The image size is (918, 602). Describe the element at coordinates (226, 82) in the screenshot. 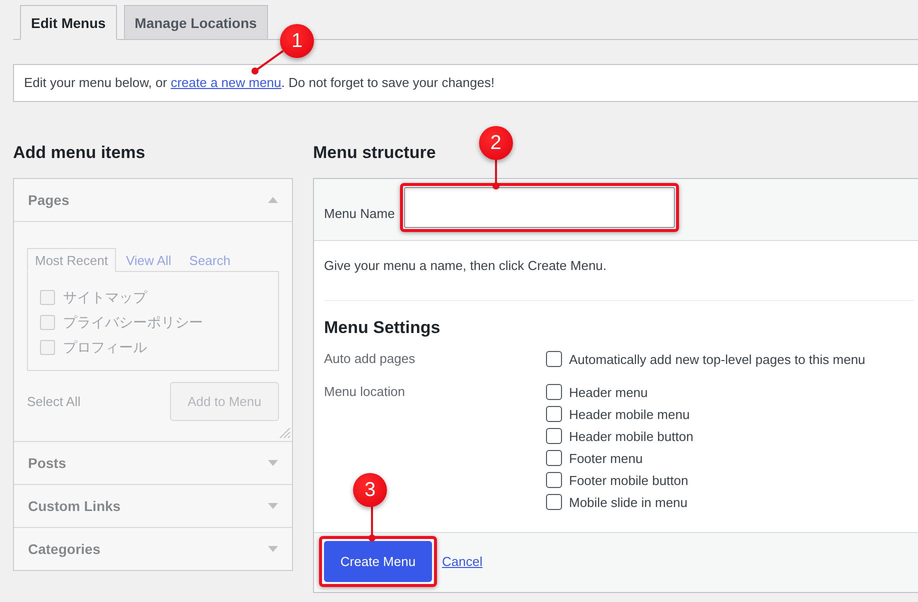

I see `create-menu-link: create a new menu` at that location.